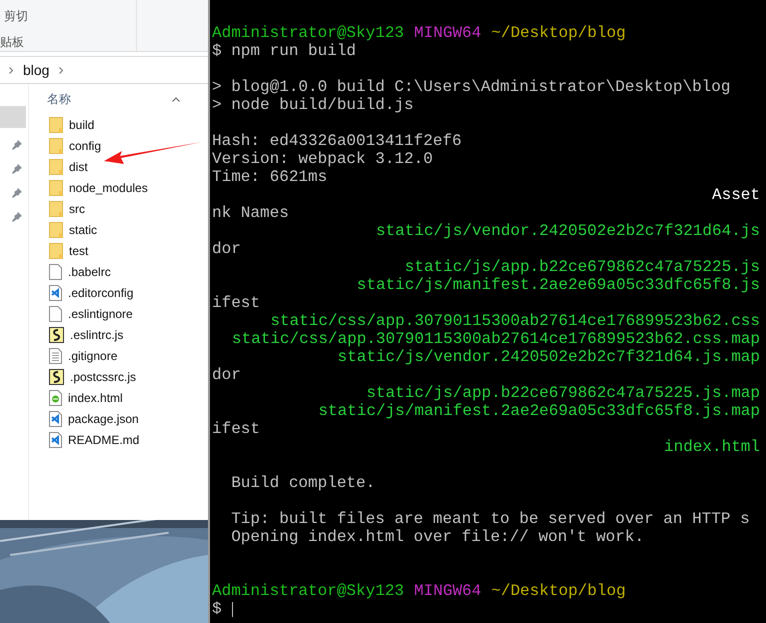  I want to click on asset-name: static/js/app.b22ce679862c47a75225.js.map, so click(563, 393).